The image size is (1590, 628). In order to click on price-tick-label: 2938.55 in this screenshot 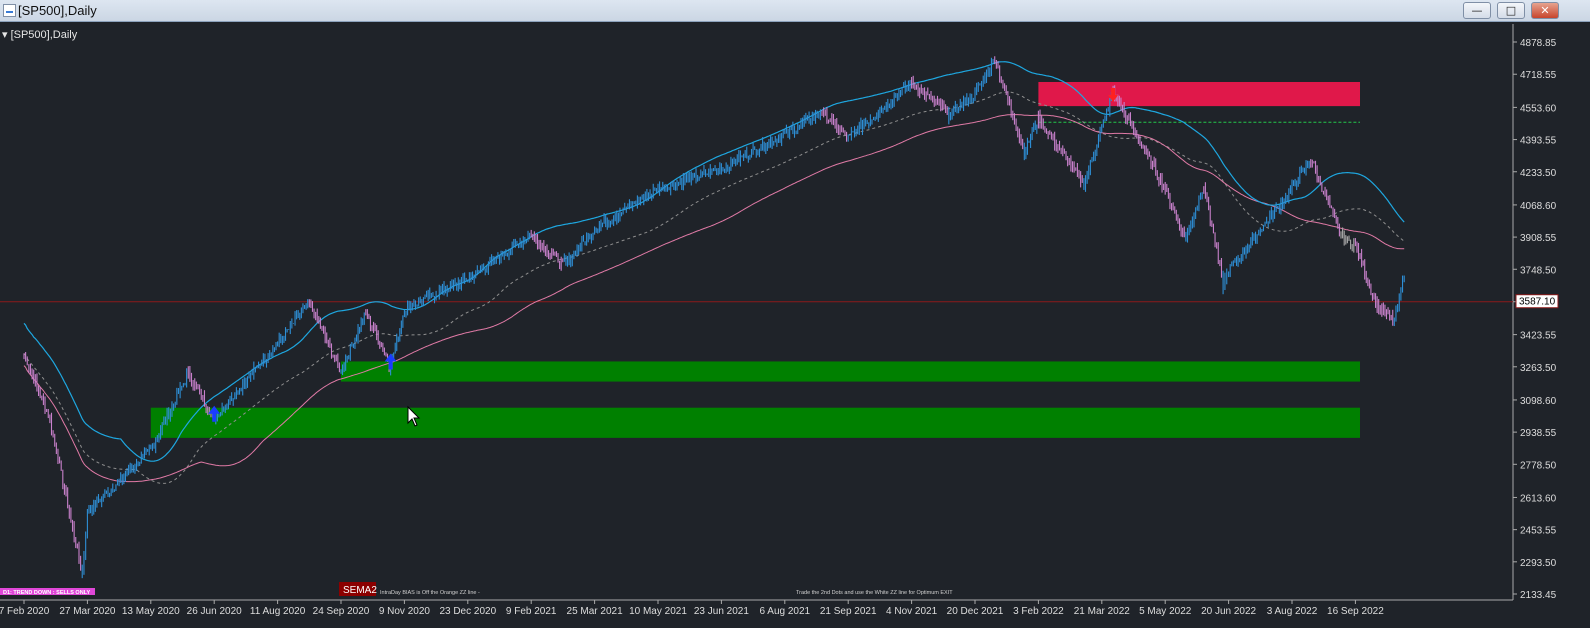, I will do `click(1538, 433)`.